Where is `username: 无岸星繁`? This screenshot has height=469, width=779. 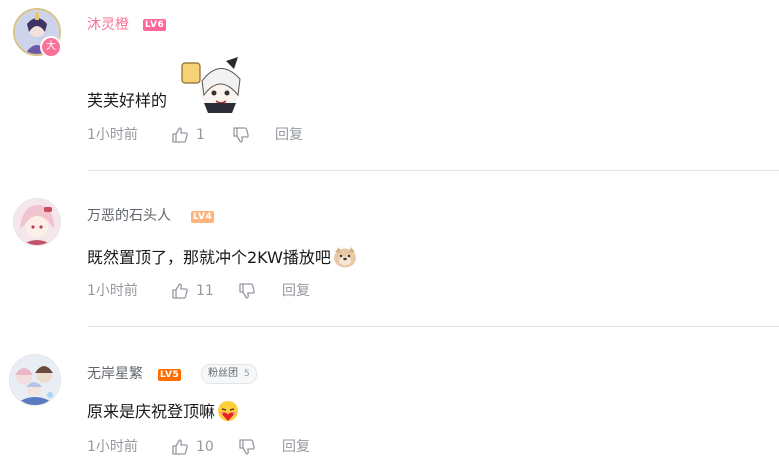
username: 无岸星繁 is located at coordinates (115, 374).